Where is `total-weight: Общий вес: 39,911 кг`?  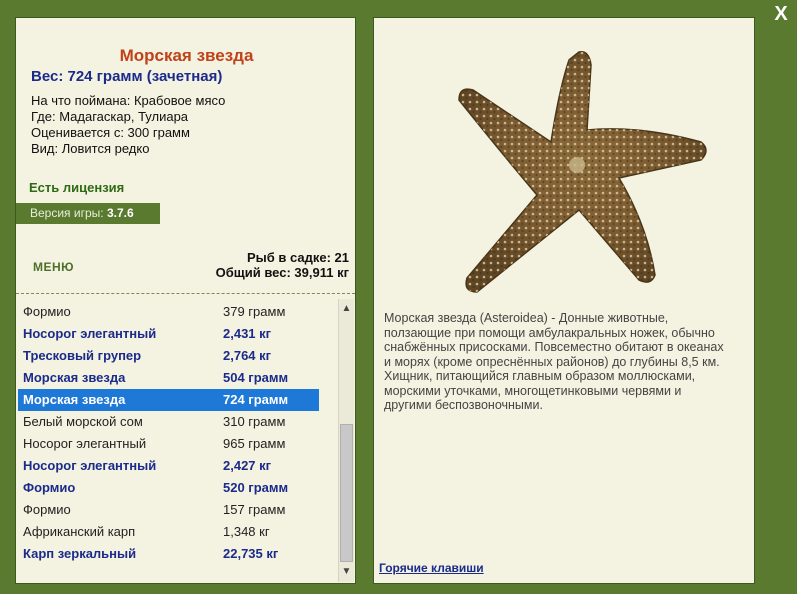
total-weight: Общий вес: 39,911 кг is located at coordinates (282, 272).